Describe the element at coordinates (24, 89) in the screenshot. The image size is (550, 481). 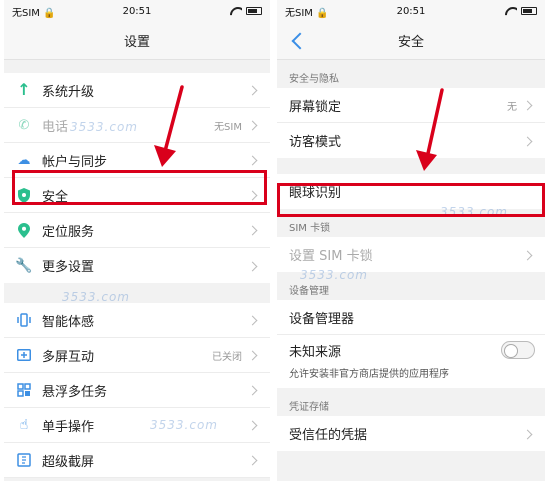
I see `arrow-up-icon: ↑` at that location.